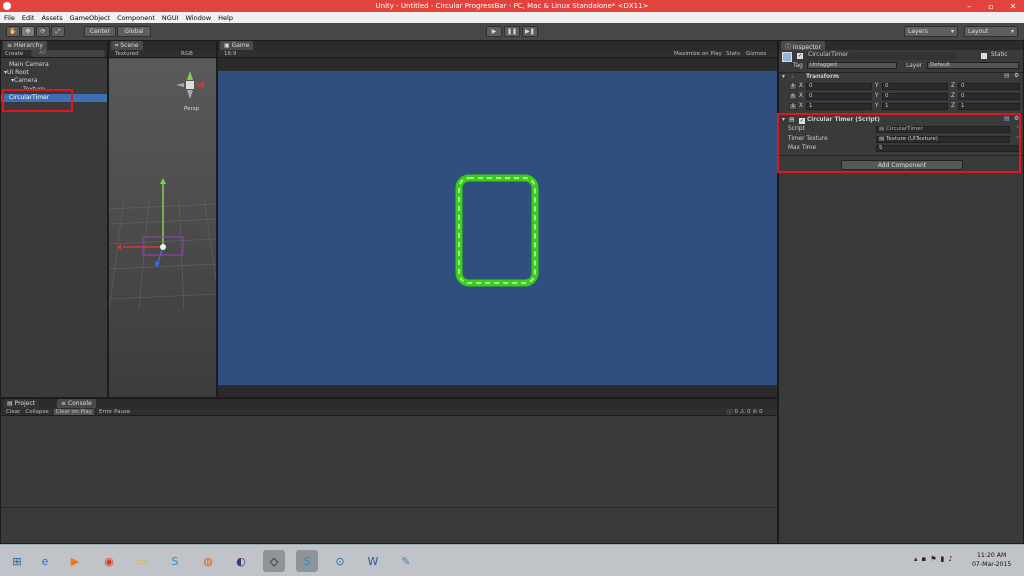  What do you see at coordinates (756, 54) in the screenshot?
I see `gizmos-dropdown: Gizmos` at bounding box center [756, 54].